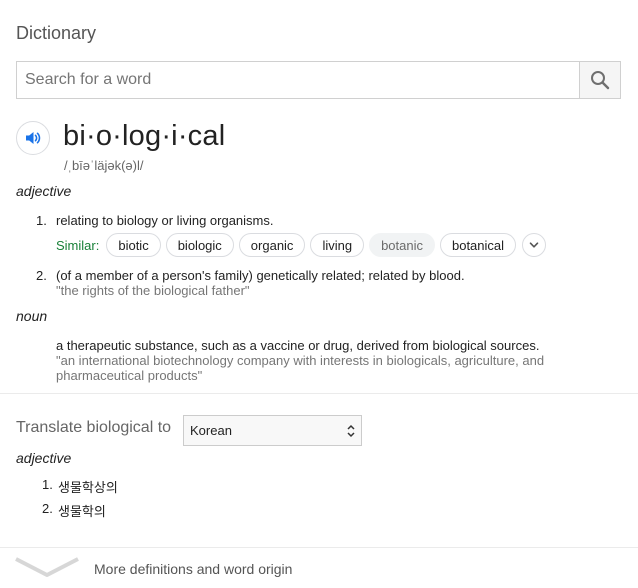  What do you see at coordinates (337, 245) in the screenshot?
I see `similar-chip: living` at bounding box center [337, 245].